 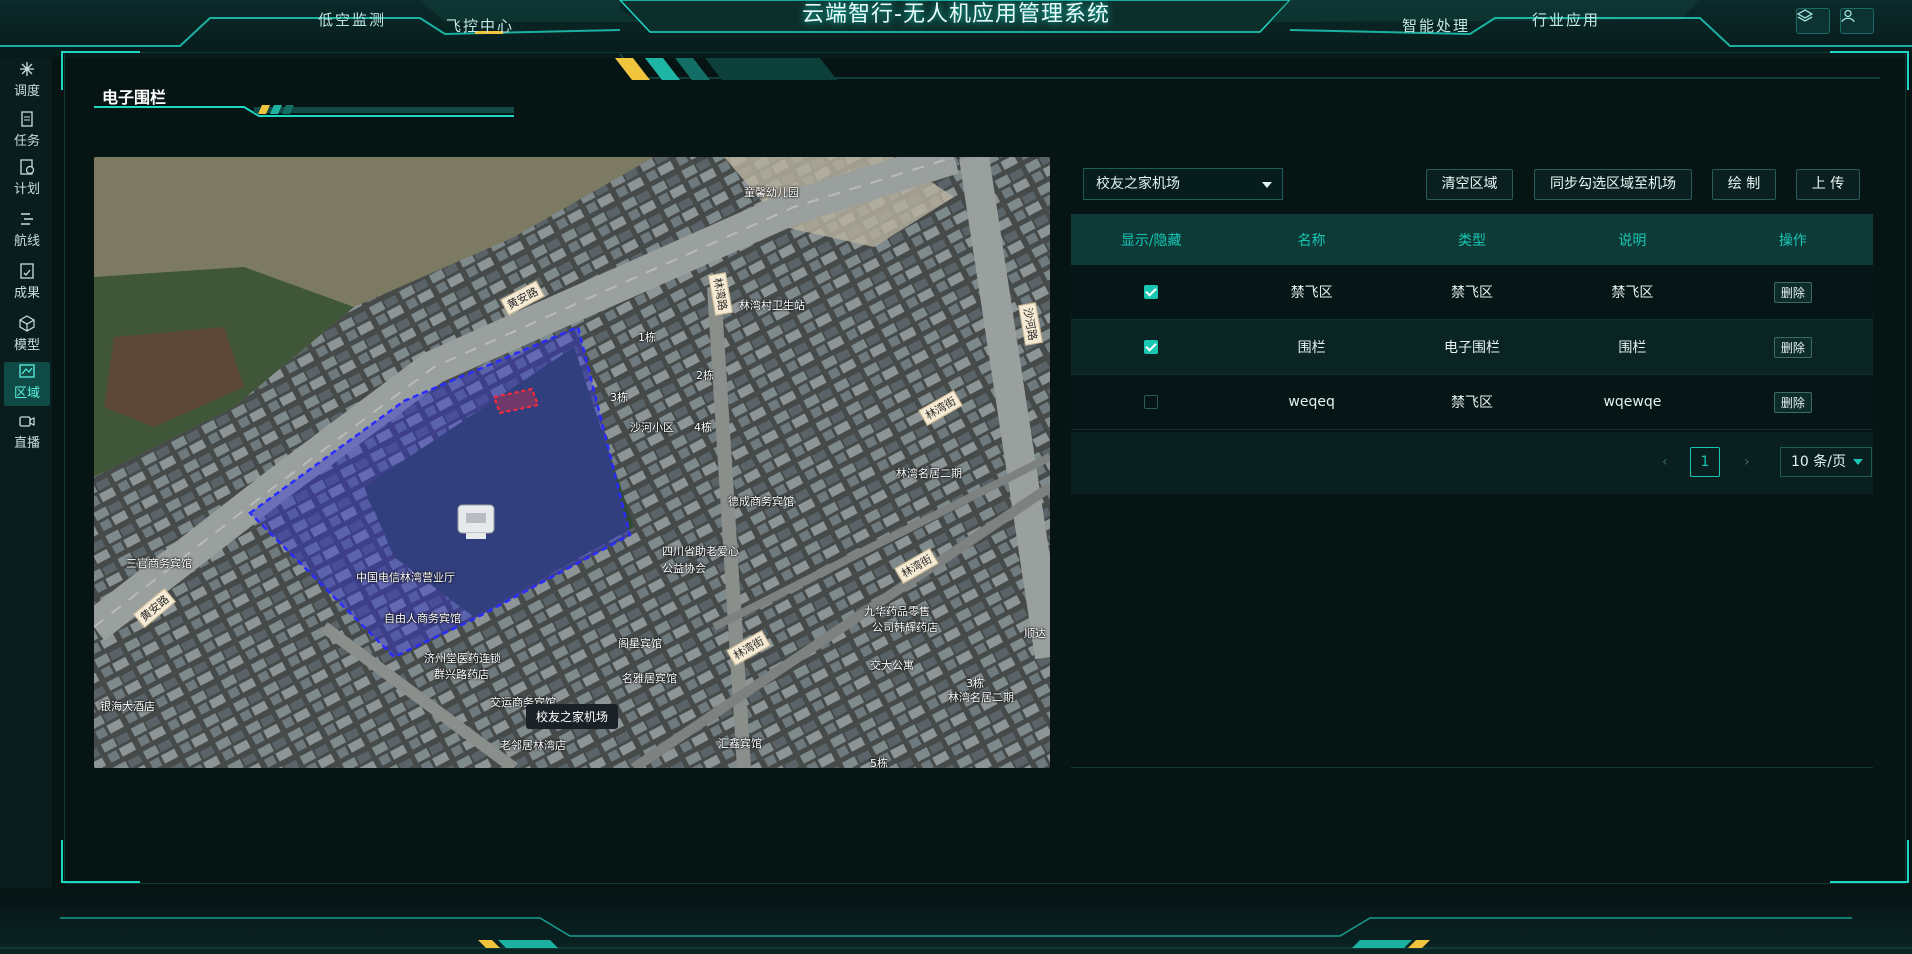 What do you see at coordinates (1469, 184) in the screenshot?
I see `clear-area-button: 清空区域` at bounding box center [1469, 184].